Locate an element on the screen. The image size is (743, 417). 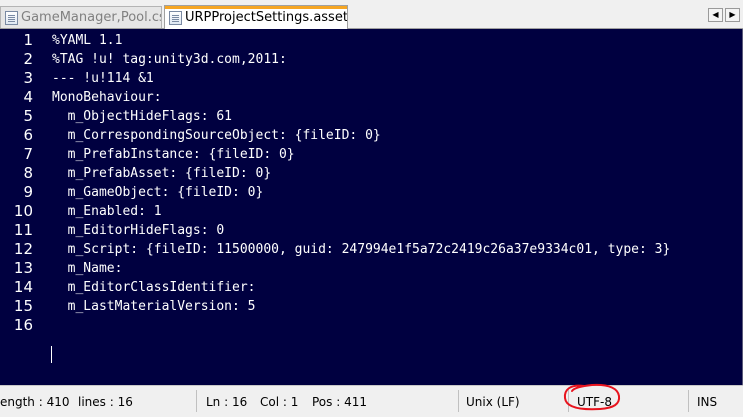
line-text: %TAG !u! tag:unity3d.com,2011: is located at coordinates (169, 59).